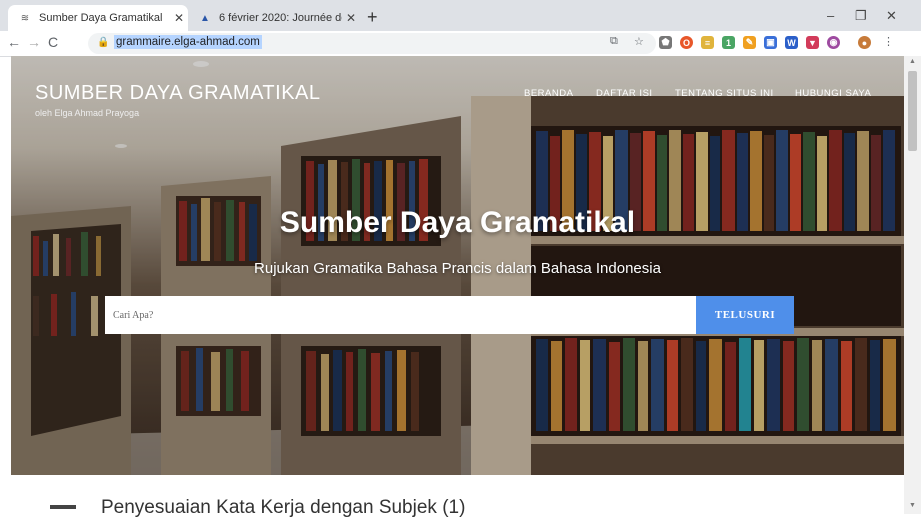 This screenshot has height=519, width=921. I want to click on opera-extension-icon: O, so click(686, 42).